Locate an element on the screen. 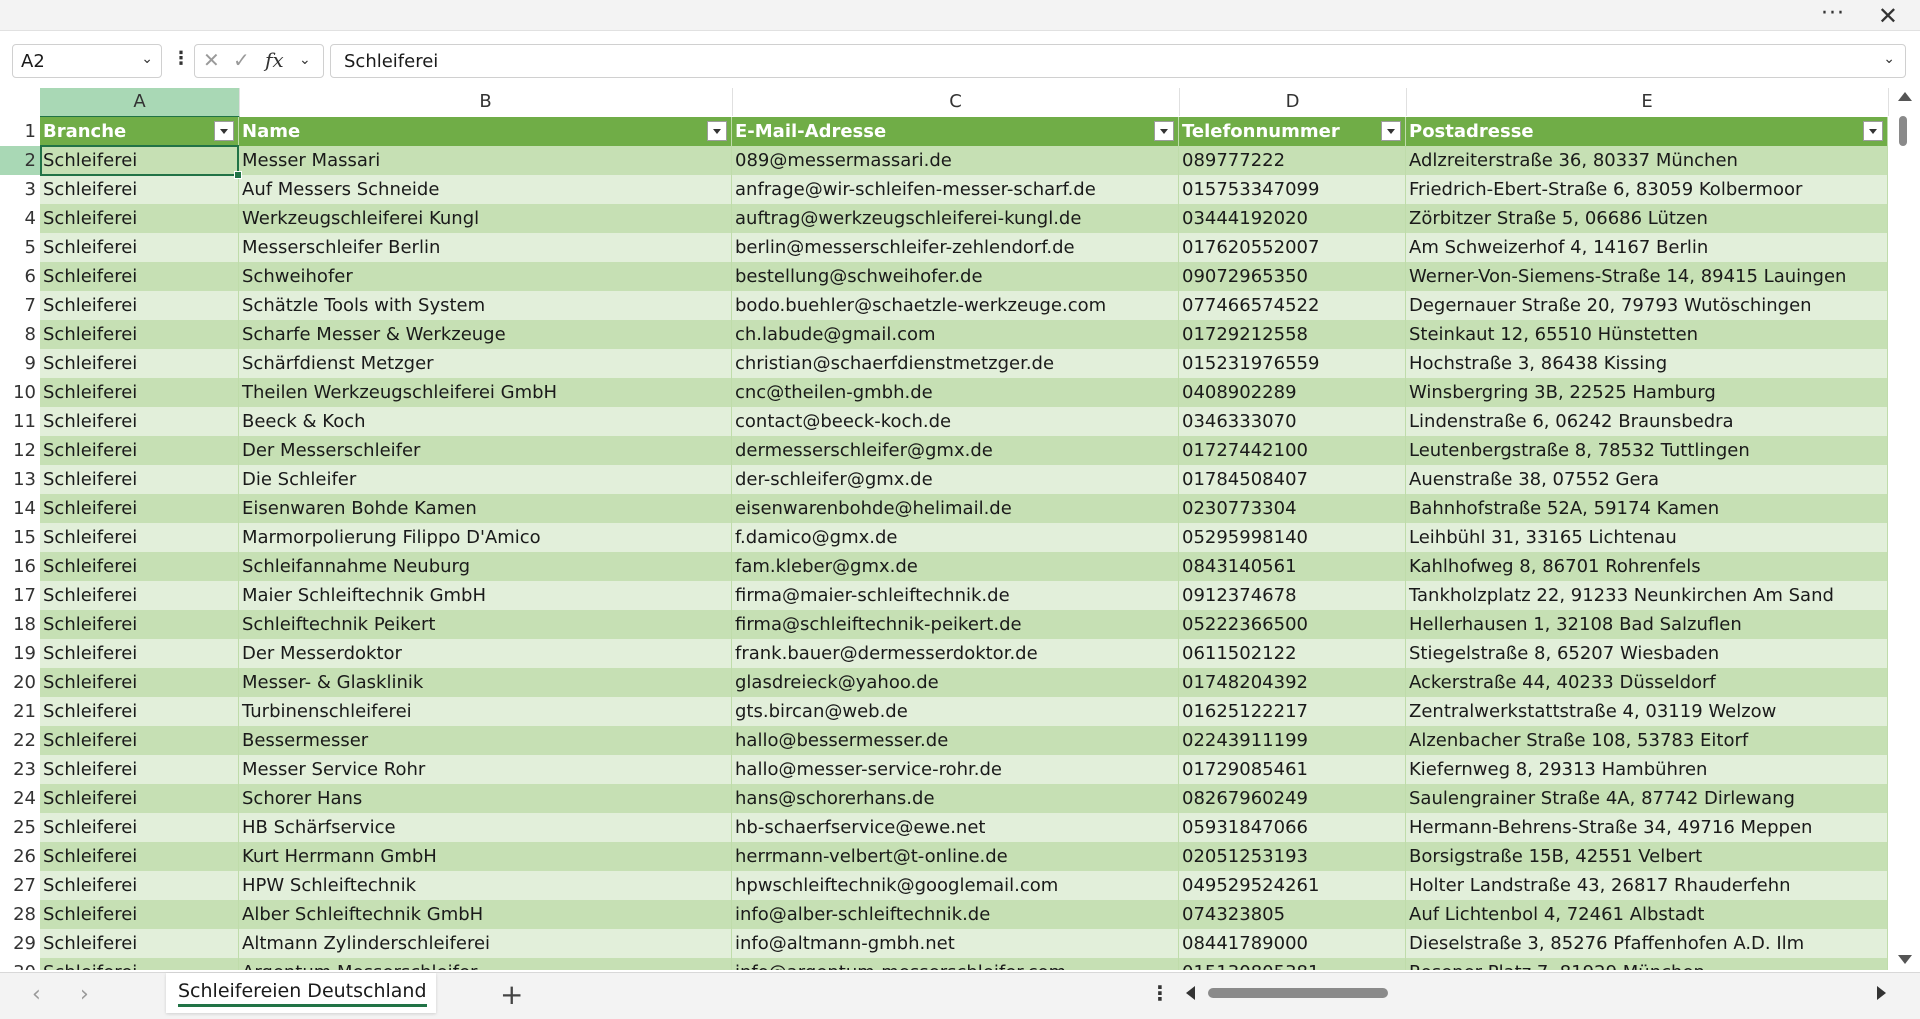  cell-email: firma@schleiftechnik-peikert.de is located at coordinates (955, 624).